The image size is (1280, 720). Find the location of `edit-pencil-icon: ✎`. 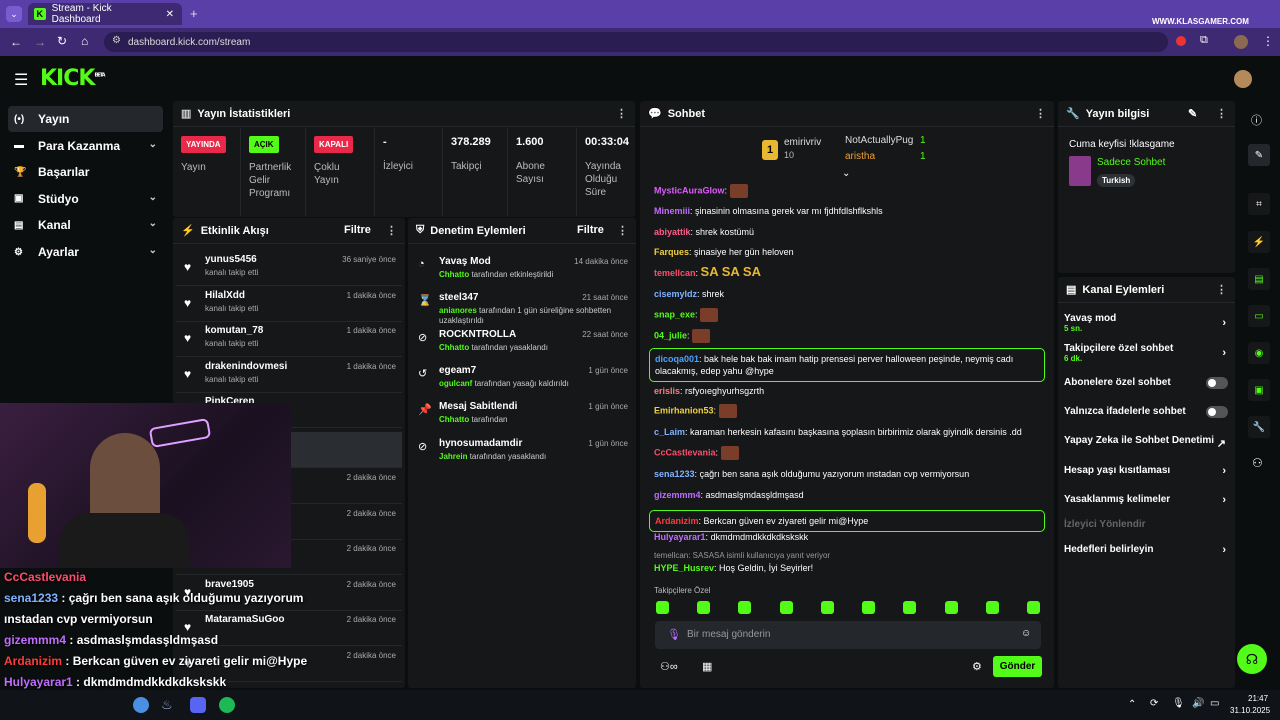

edit-pencil-icon: ✎ is located at coordinates (1192, 113).